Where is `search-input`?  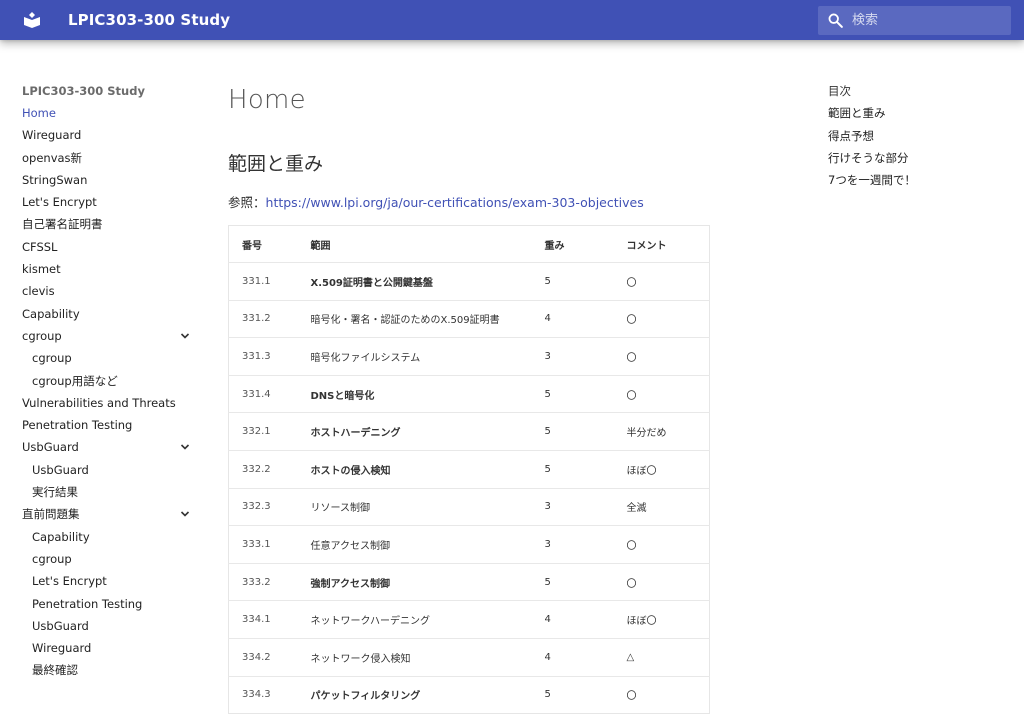
search-input is located at coordinates (927, 20).